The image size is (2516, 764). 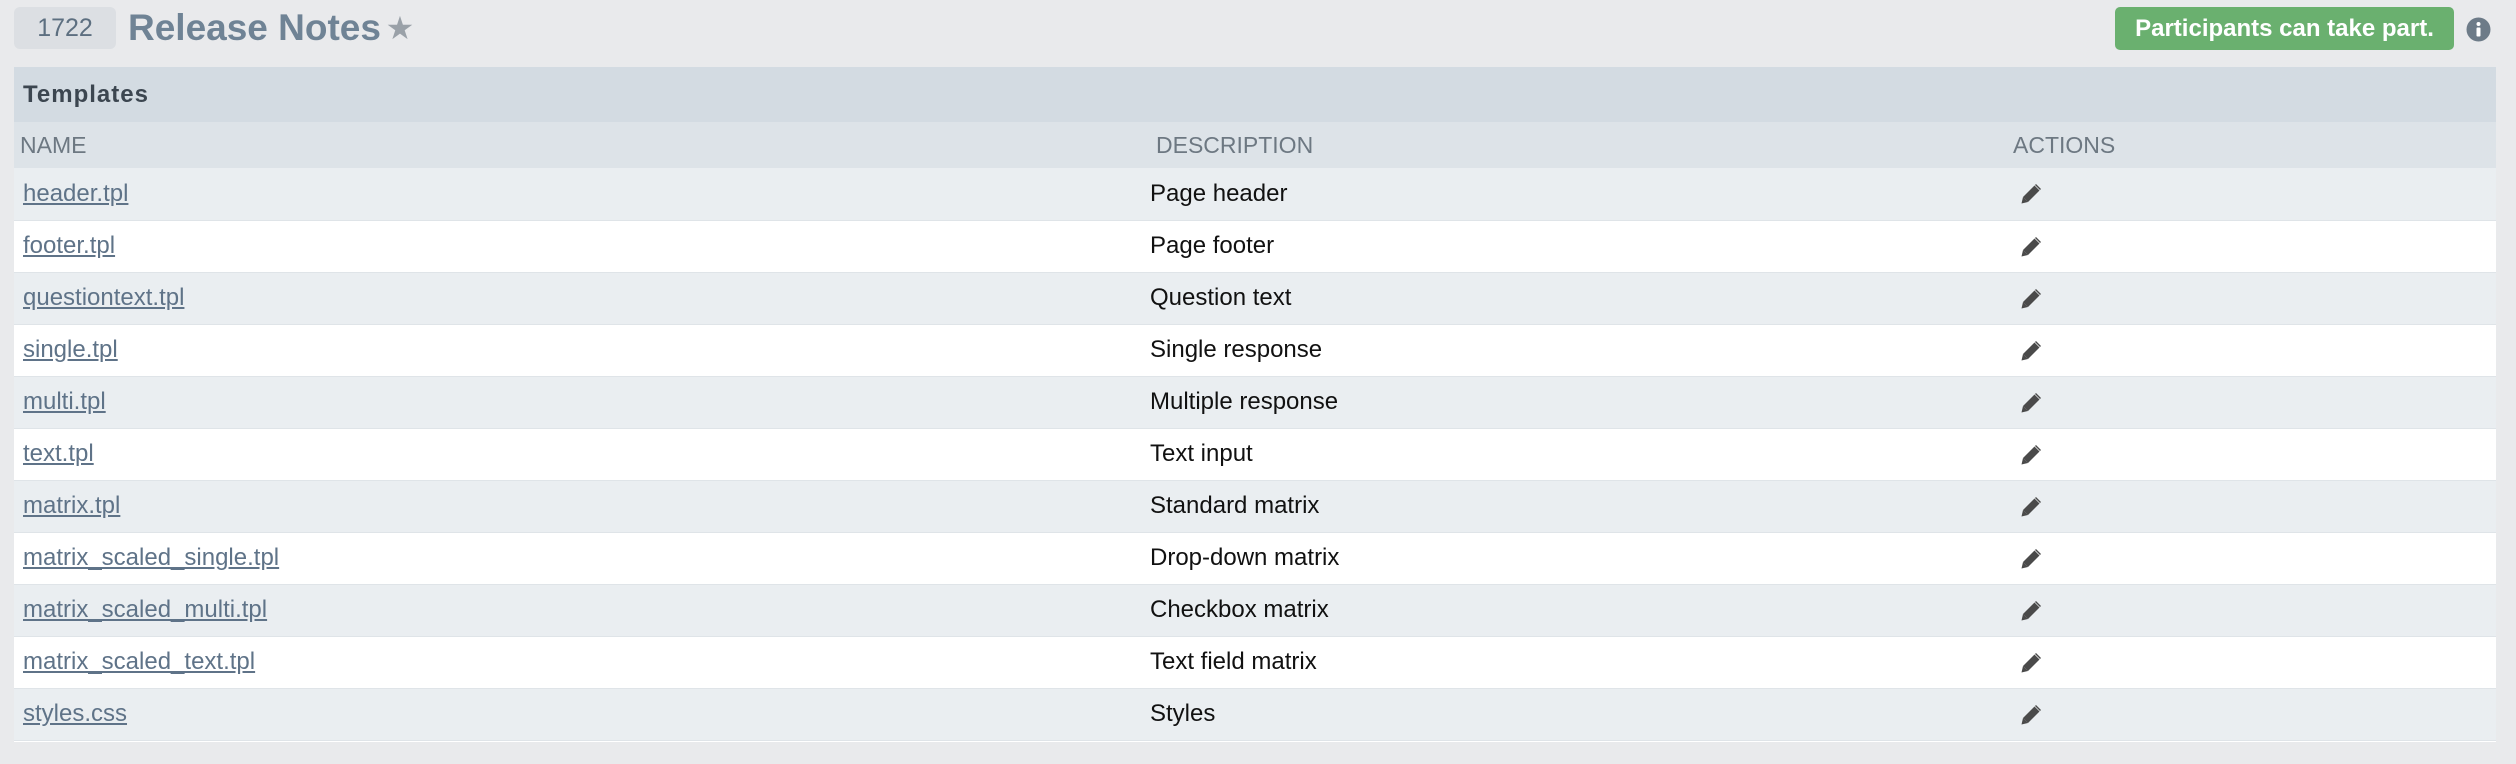 I want to click on table-row: multi.tpl Multiple response, so click(x=1255, y=402).